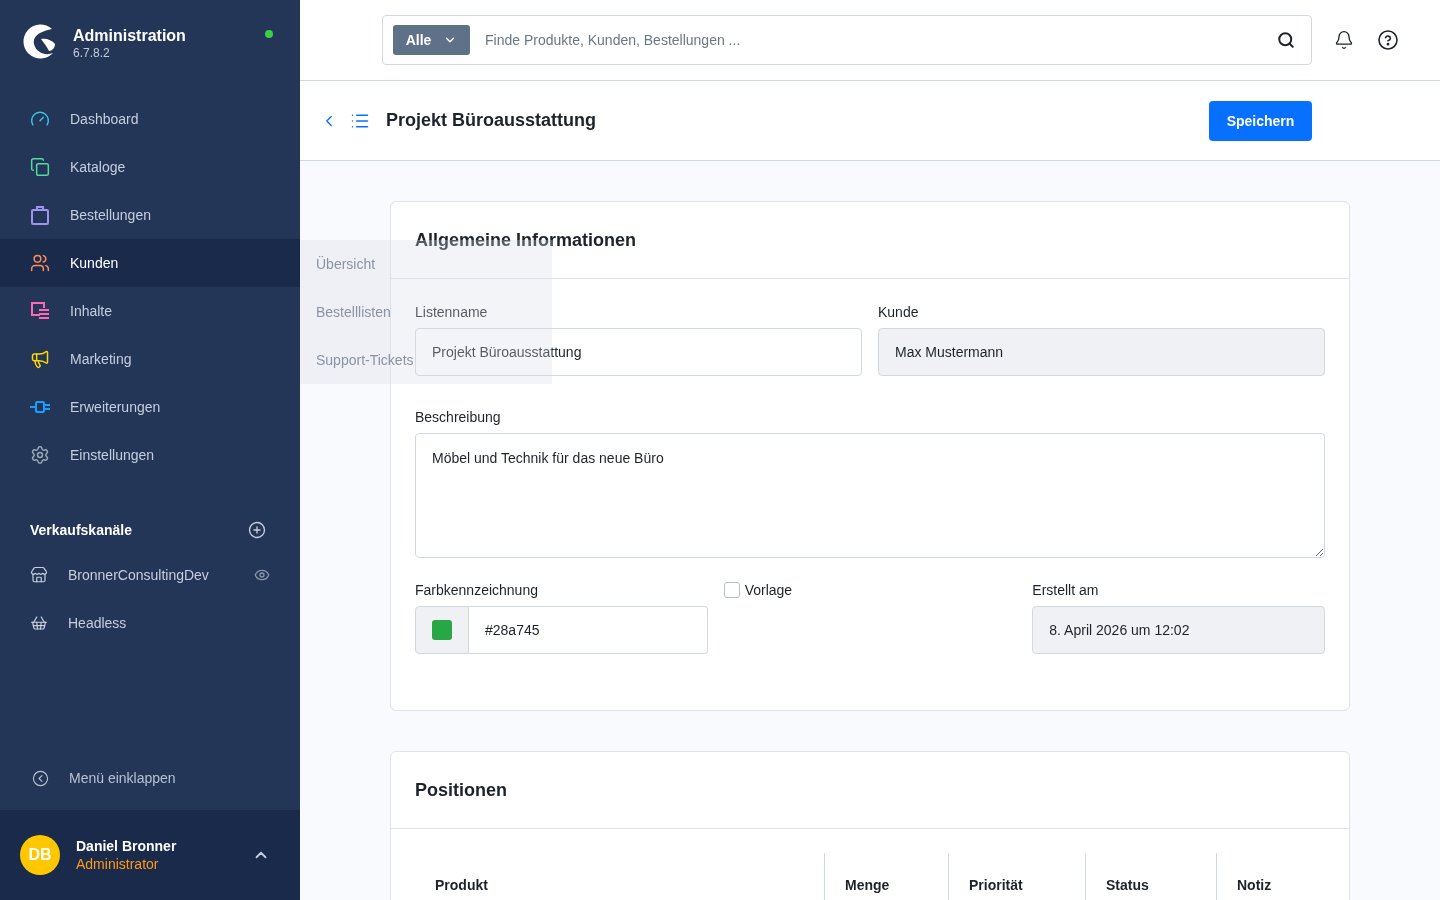  What do you see at coordinates (588, 630) in the screenshot?
I see `input-field: #28a745` at bounding box center [588, 630].